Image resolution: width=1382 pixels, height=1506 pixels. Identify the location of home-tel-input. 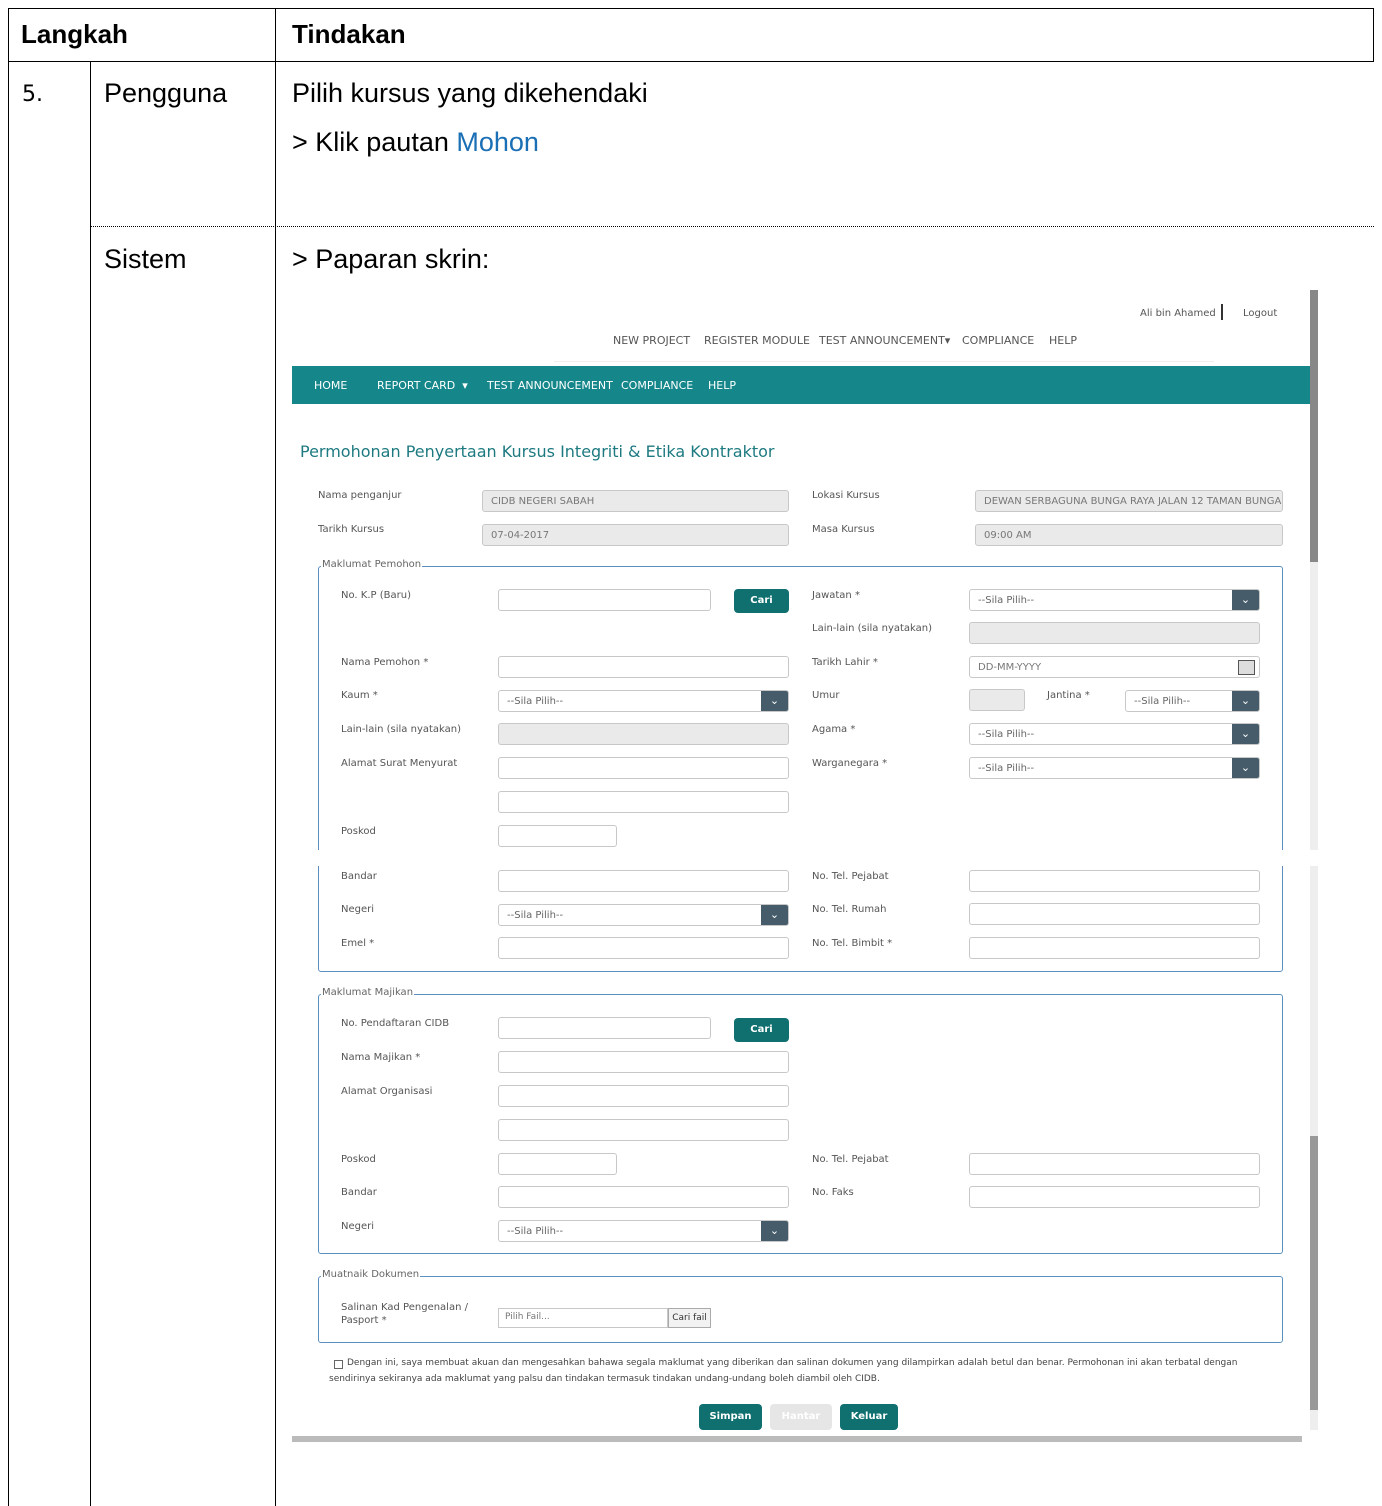
(1114, 914).